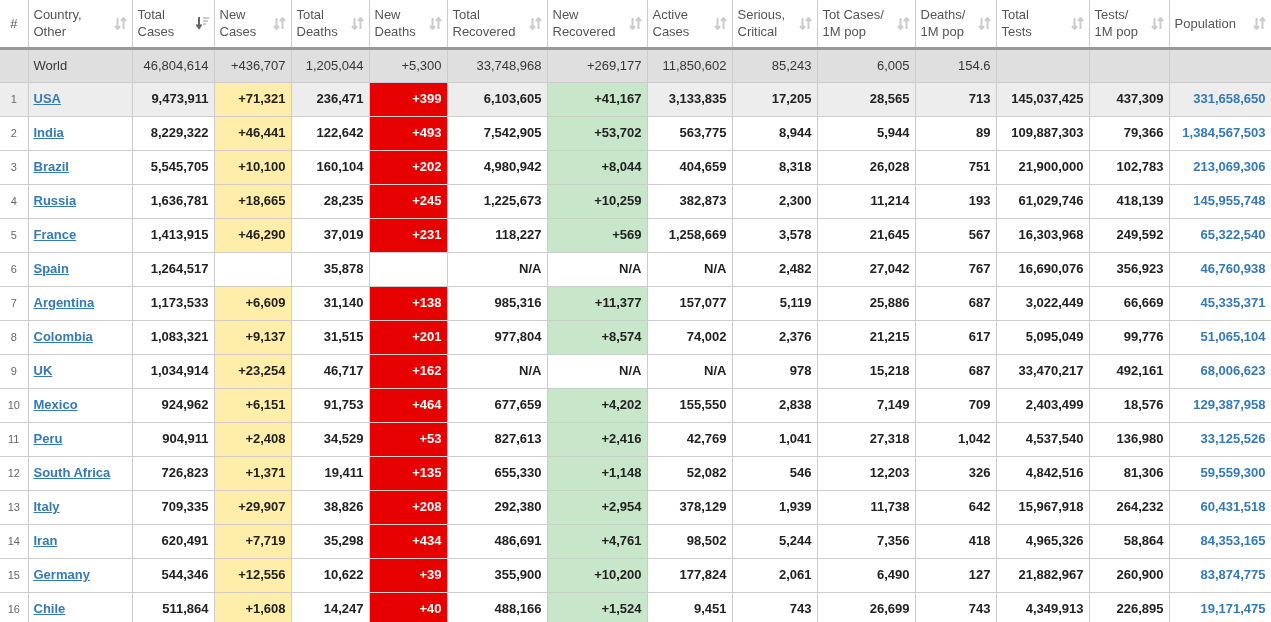  Describe the element at coordinates (14, 99) in the screenshot. I see `row-number: 1` at that location.